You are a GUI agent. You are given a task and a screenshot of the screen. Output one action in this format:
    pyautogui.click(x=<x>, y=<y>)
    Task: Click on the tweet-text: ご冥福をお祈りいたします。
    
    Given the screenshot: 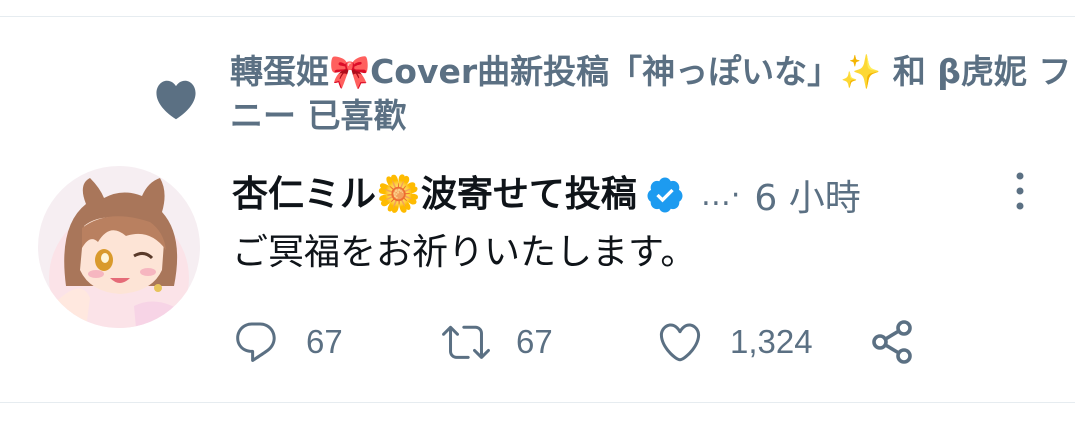 What is the action you would take?
    pyautogui.click(x=464, y=252)
    